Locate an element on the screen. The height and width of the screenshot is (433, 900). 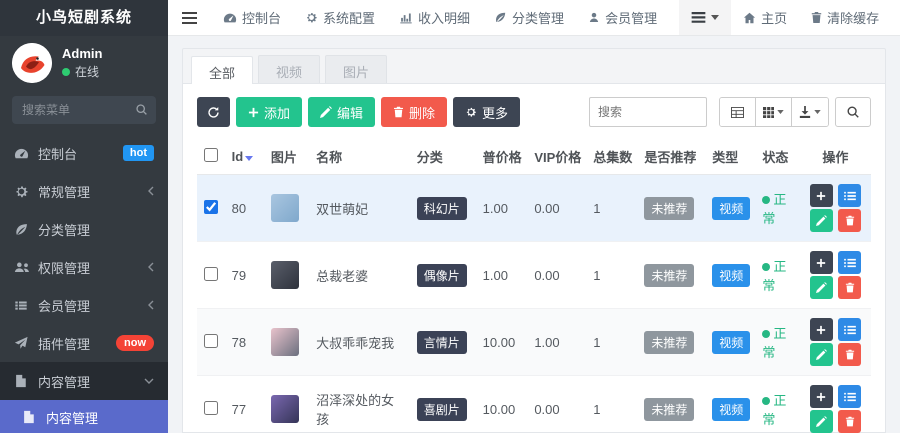
row-price: 1.00 is located at coordinates (502, 275).